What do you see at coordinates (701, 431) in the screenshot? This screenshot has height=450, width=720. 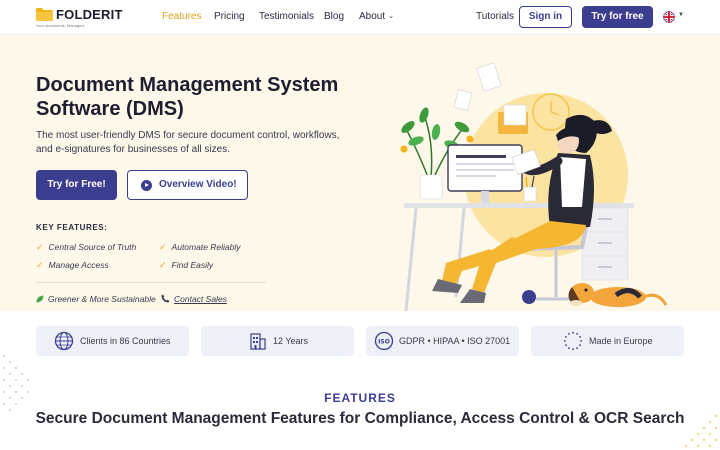 I see `decorative-dots` at bounding box center [701, 431].